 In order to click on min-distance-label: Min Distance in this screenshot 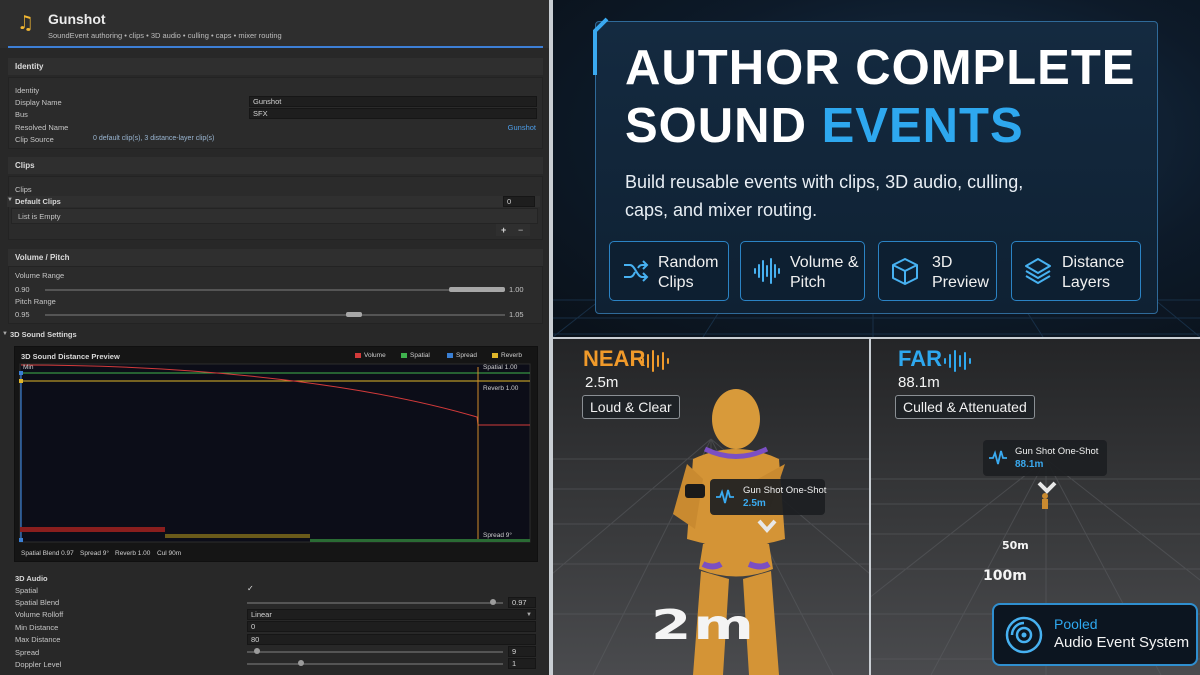, I will do `click(37, 627)`.